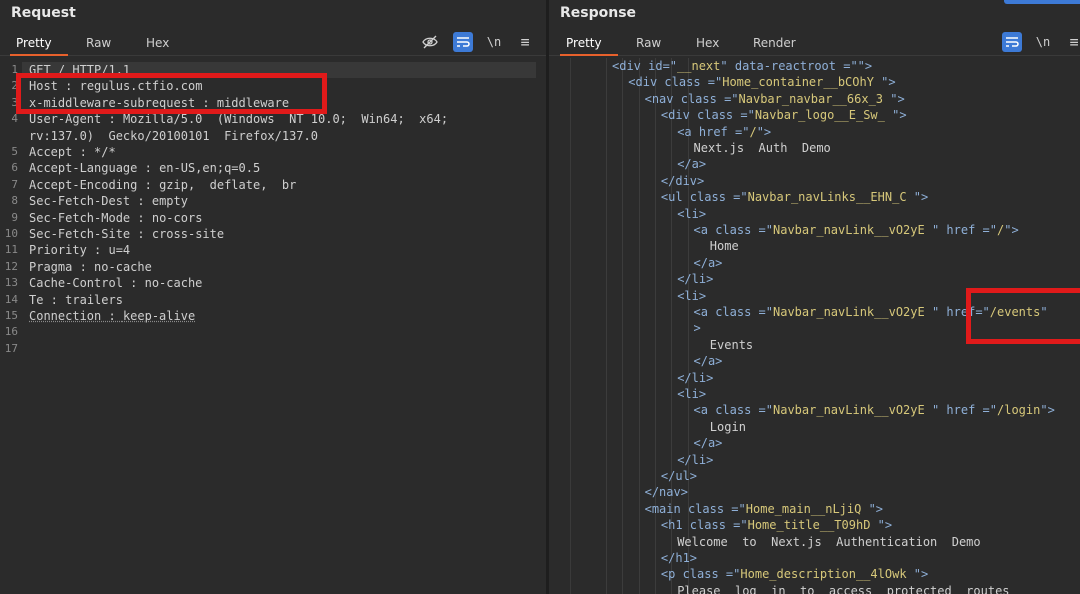 The width and height of the screenshot is (1080, 594). What do you see at coordinates (11, 299) in the screenshot?
I see `line-number: 14` at bounding box center [11, 299].